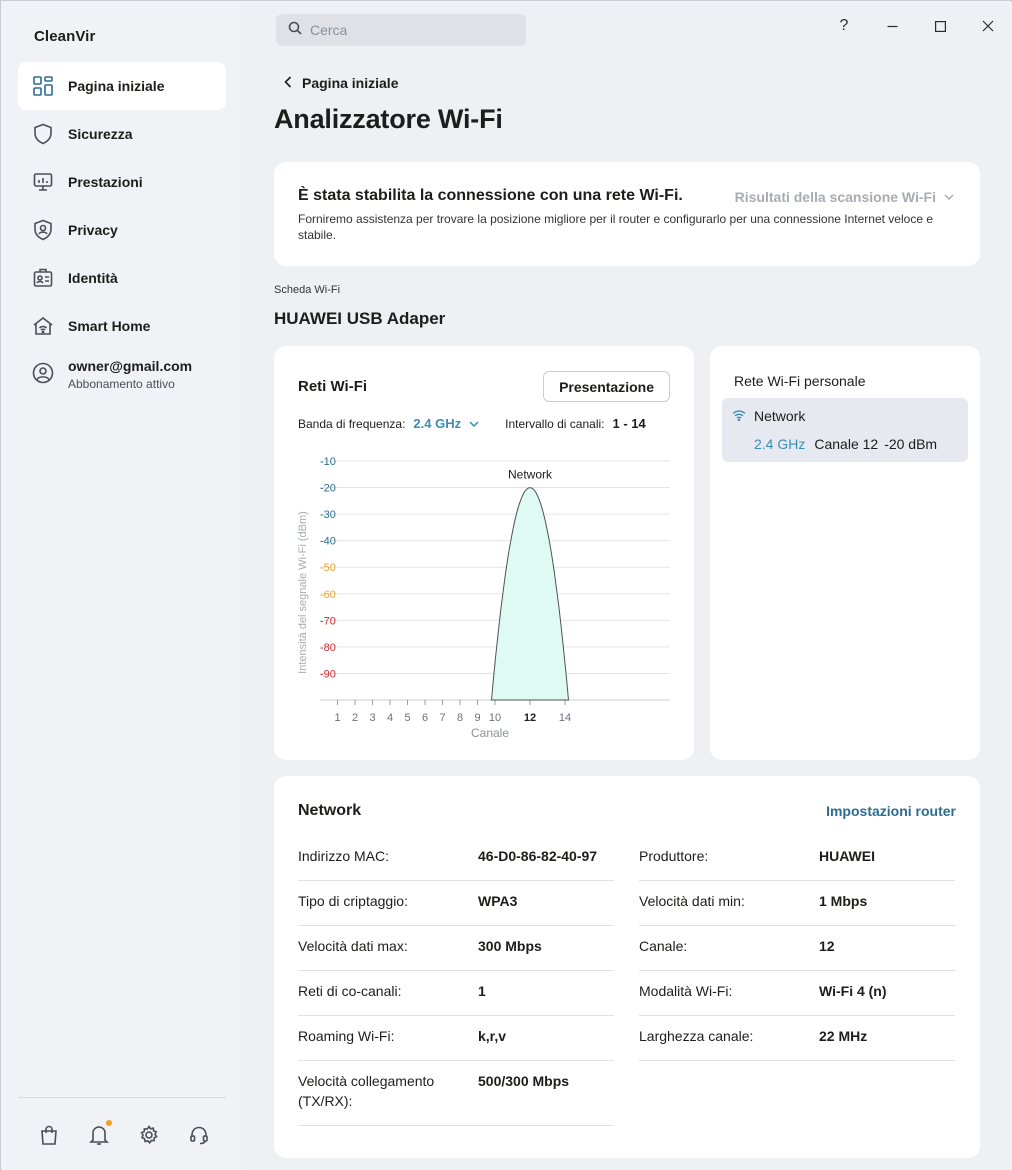  I want to click on band-dropdown: 2.4 GHz, so click(446, 423).